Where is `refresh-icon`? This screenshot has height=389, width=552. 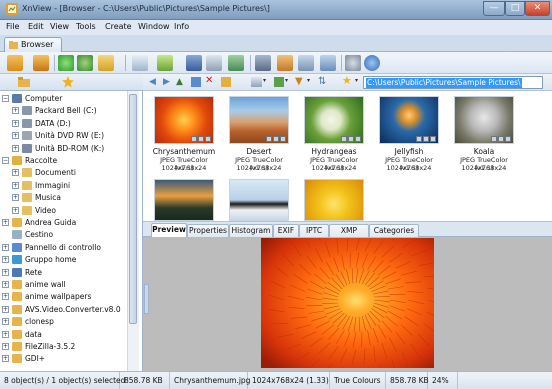
refresh-icon is located at coordinates (41, 63).